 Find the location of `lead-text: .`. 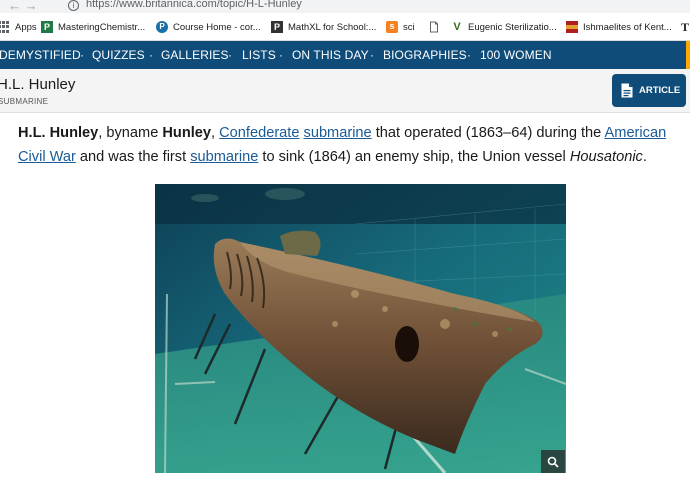

lead-text: . is located at coordinates (644, 157).